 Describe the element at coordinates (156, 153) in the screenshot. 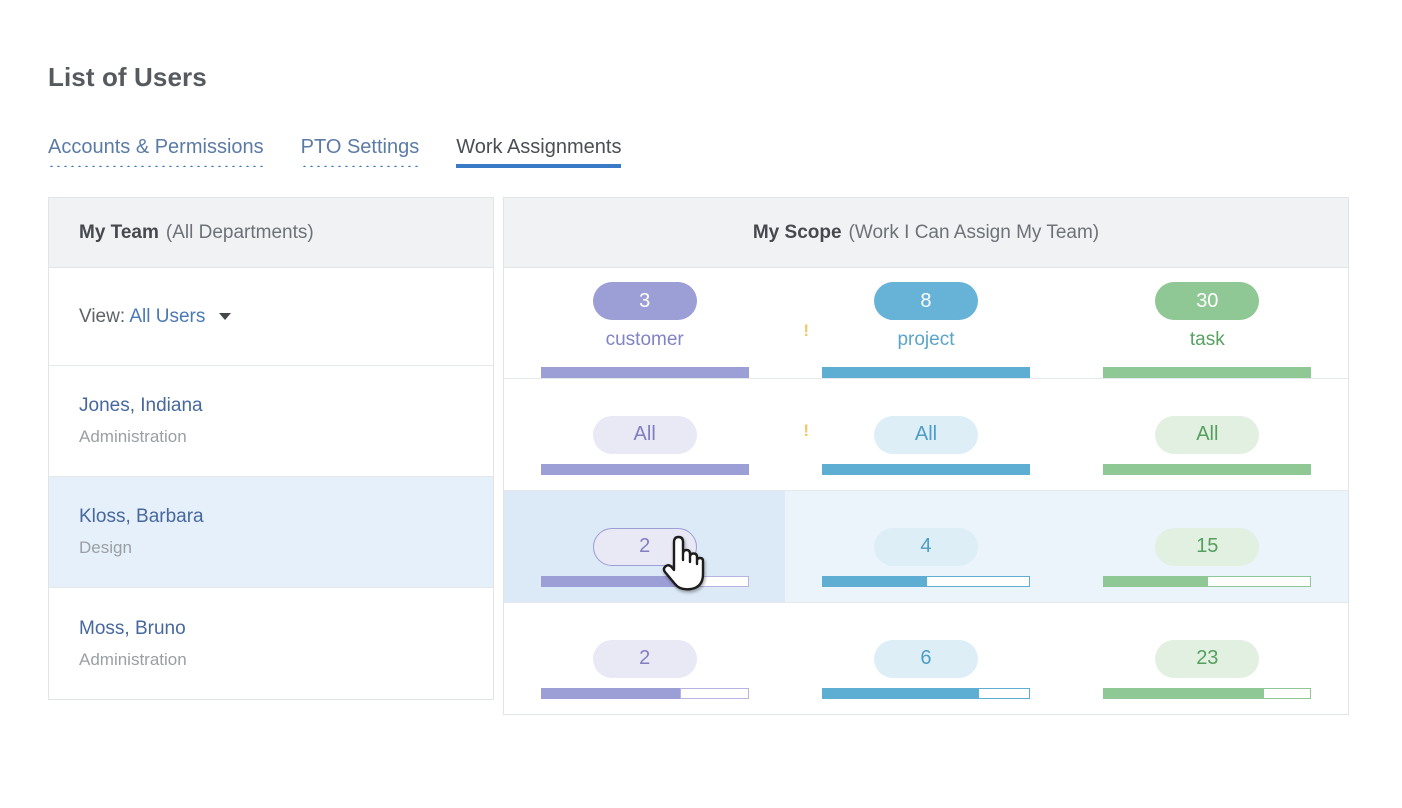

I see `tab-accounts-permissions: Accounts & Permissions` at that location.